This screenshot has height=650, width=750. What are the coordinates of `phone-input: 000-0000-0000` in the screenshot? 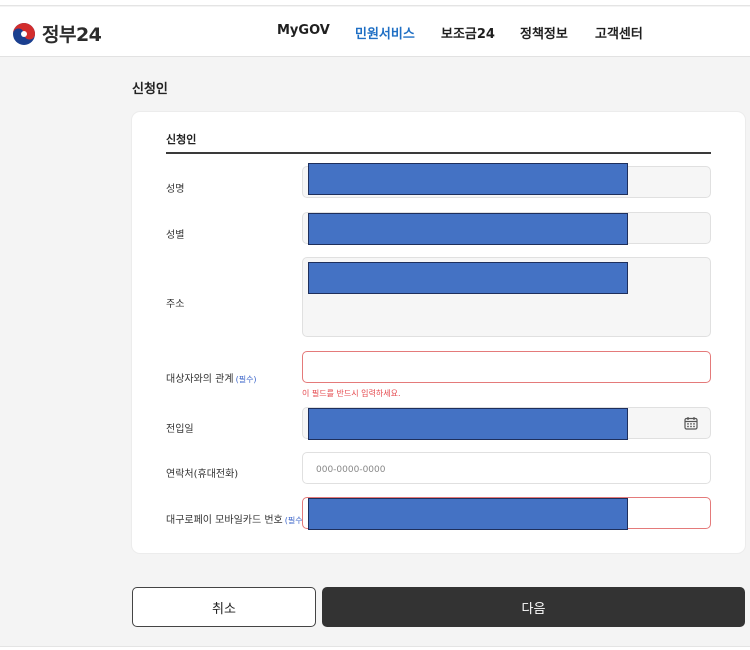 It's located at (506, 468).